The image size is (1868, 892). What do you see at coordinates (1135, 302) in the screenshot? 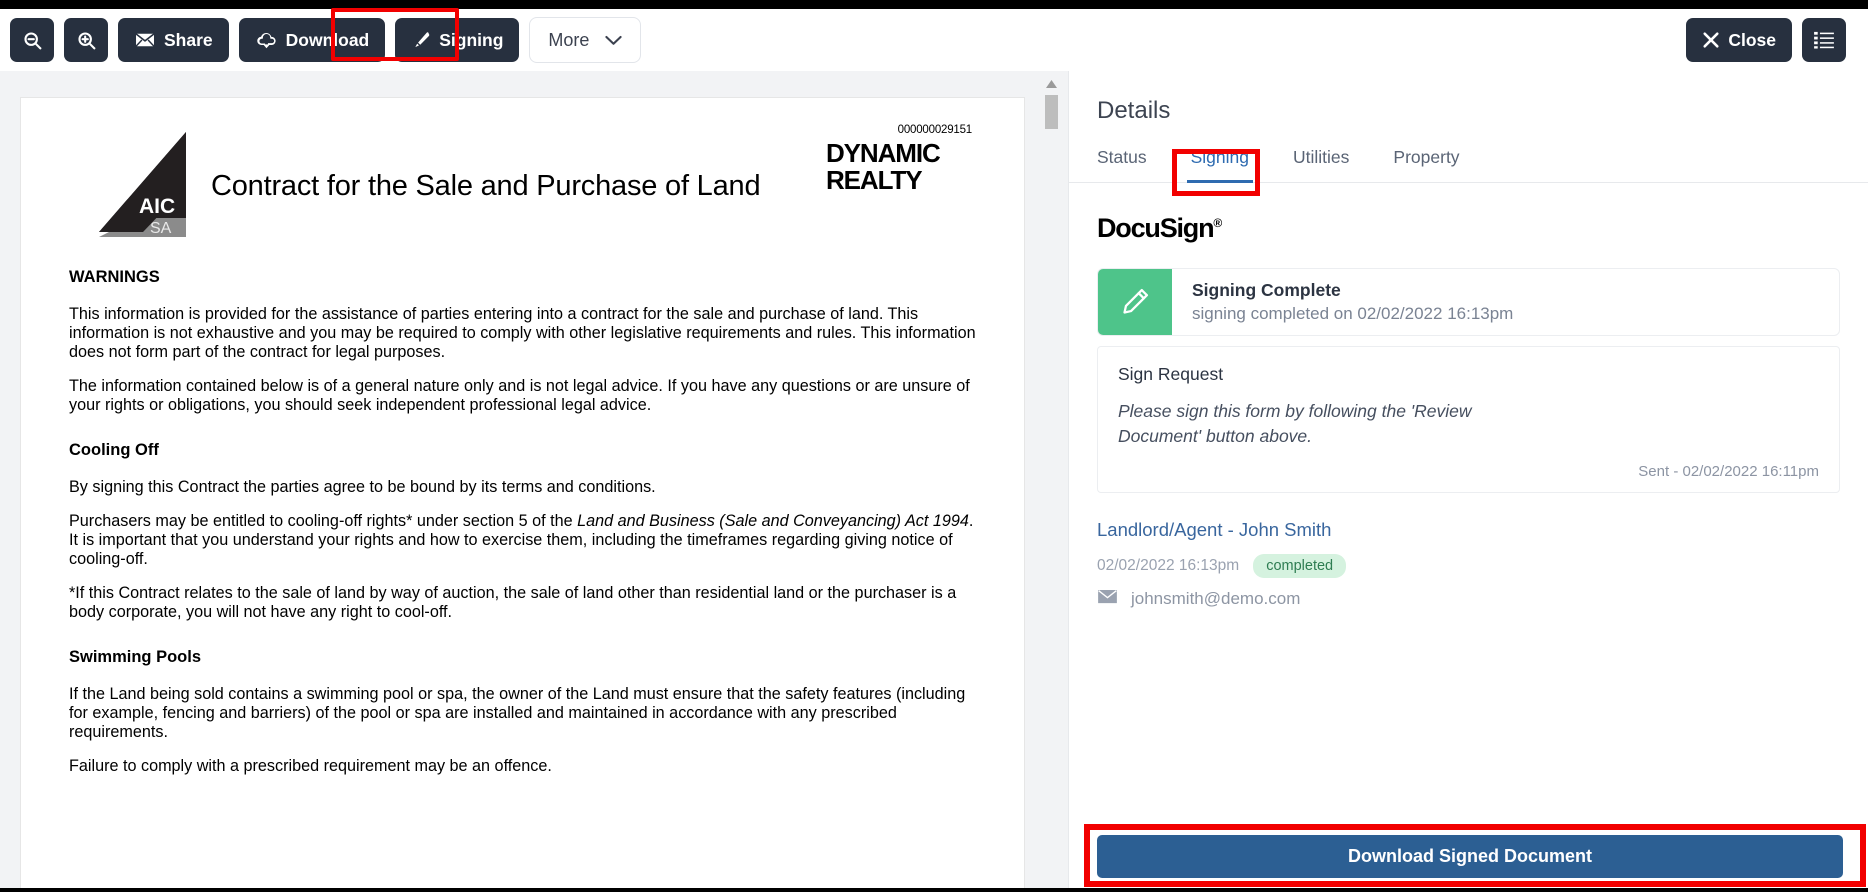
I see `pen-badge-icon` at bounding box center [1135, 302].